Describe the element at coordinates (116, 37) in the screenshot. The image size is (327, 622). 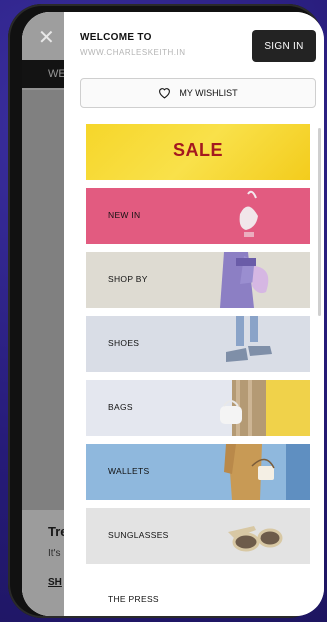
I see `welcome-title: WELCOME TO` at that location.